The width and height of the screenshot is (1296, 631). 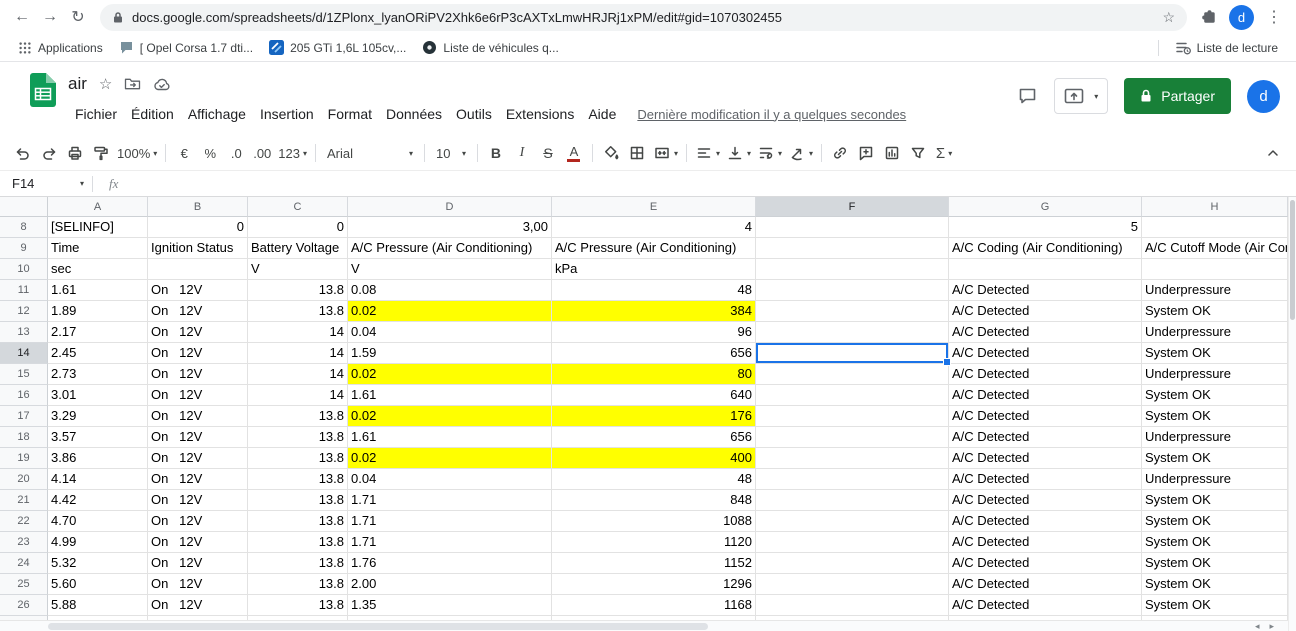 I want to click on column-header-d: D, so click(x=450, y=207).